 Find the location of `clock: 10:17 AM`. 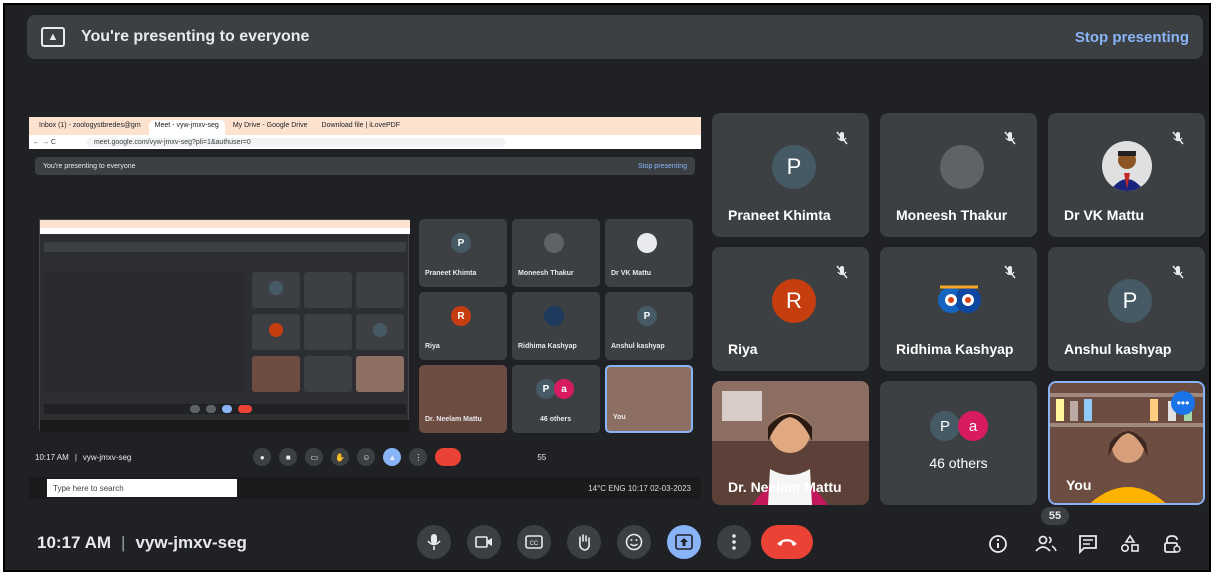

clock: 10:17 AM is located at coordinates (74, 542).